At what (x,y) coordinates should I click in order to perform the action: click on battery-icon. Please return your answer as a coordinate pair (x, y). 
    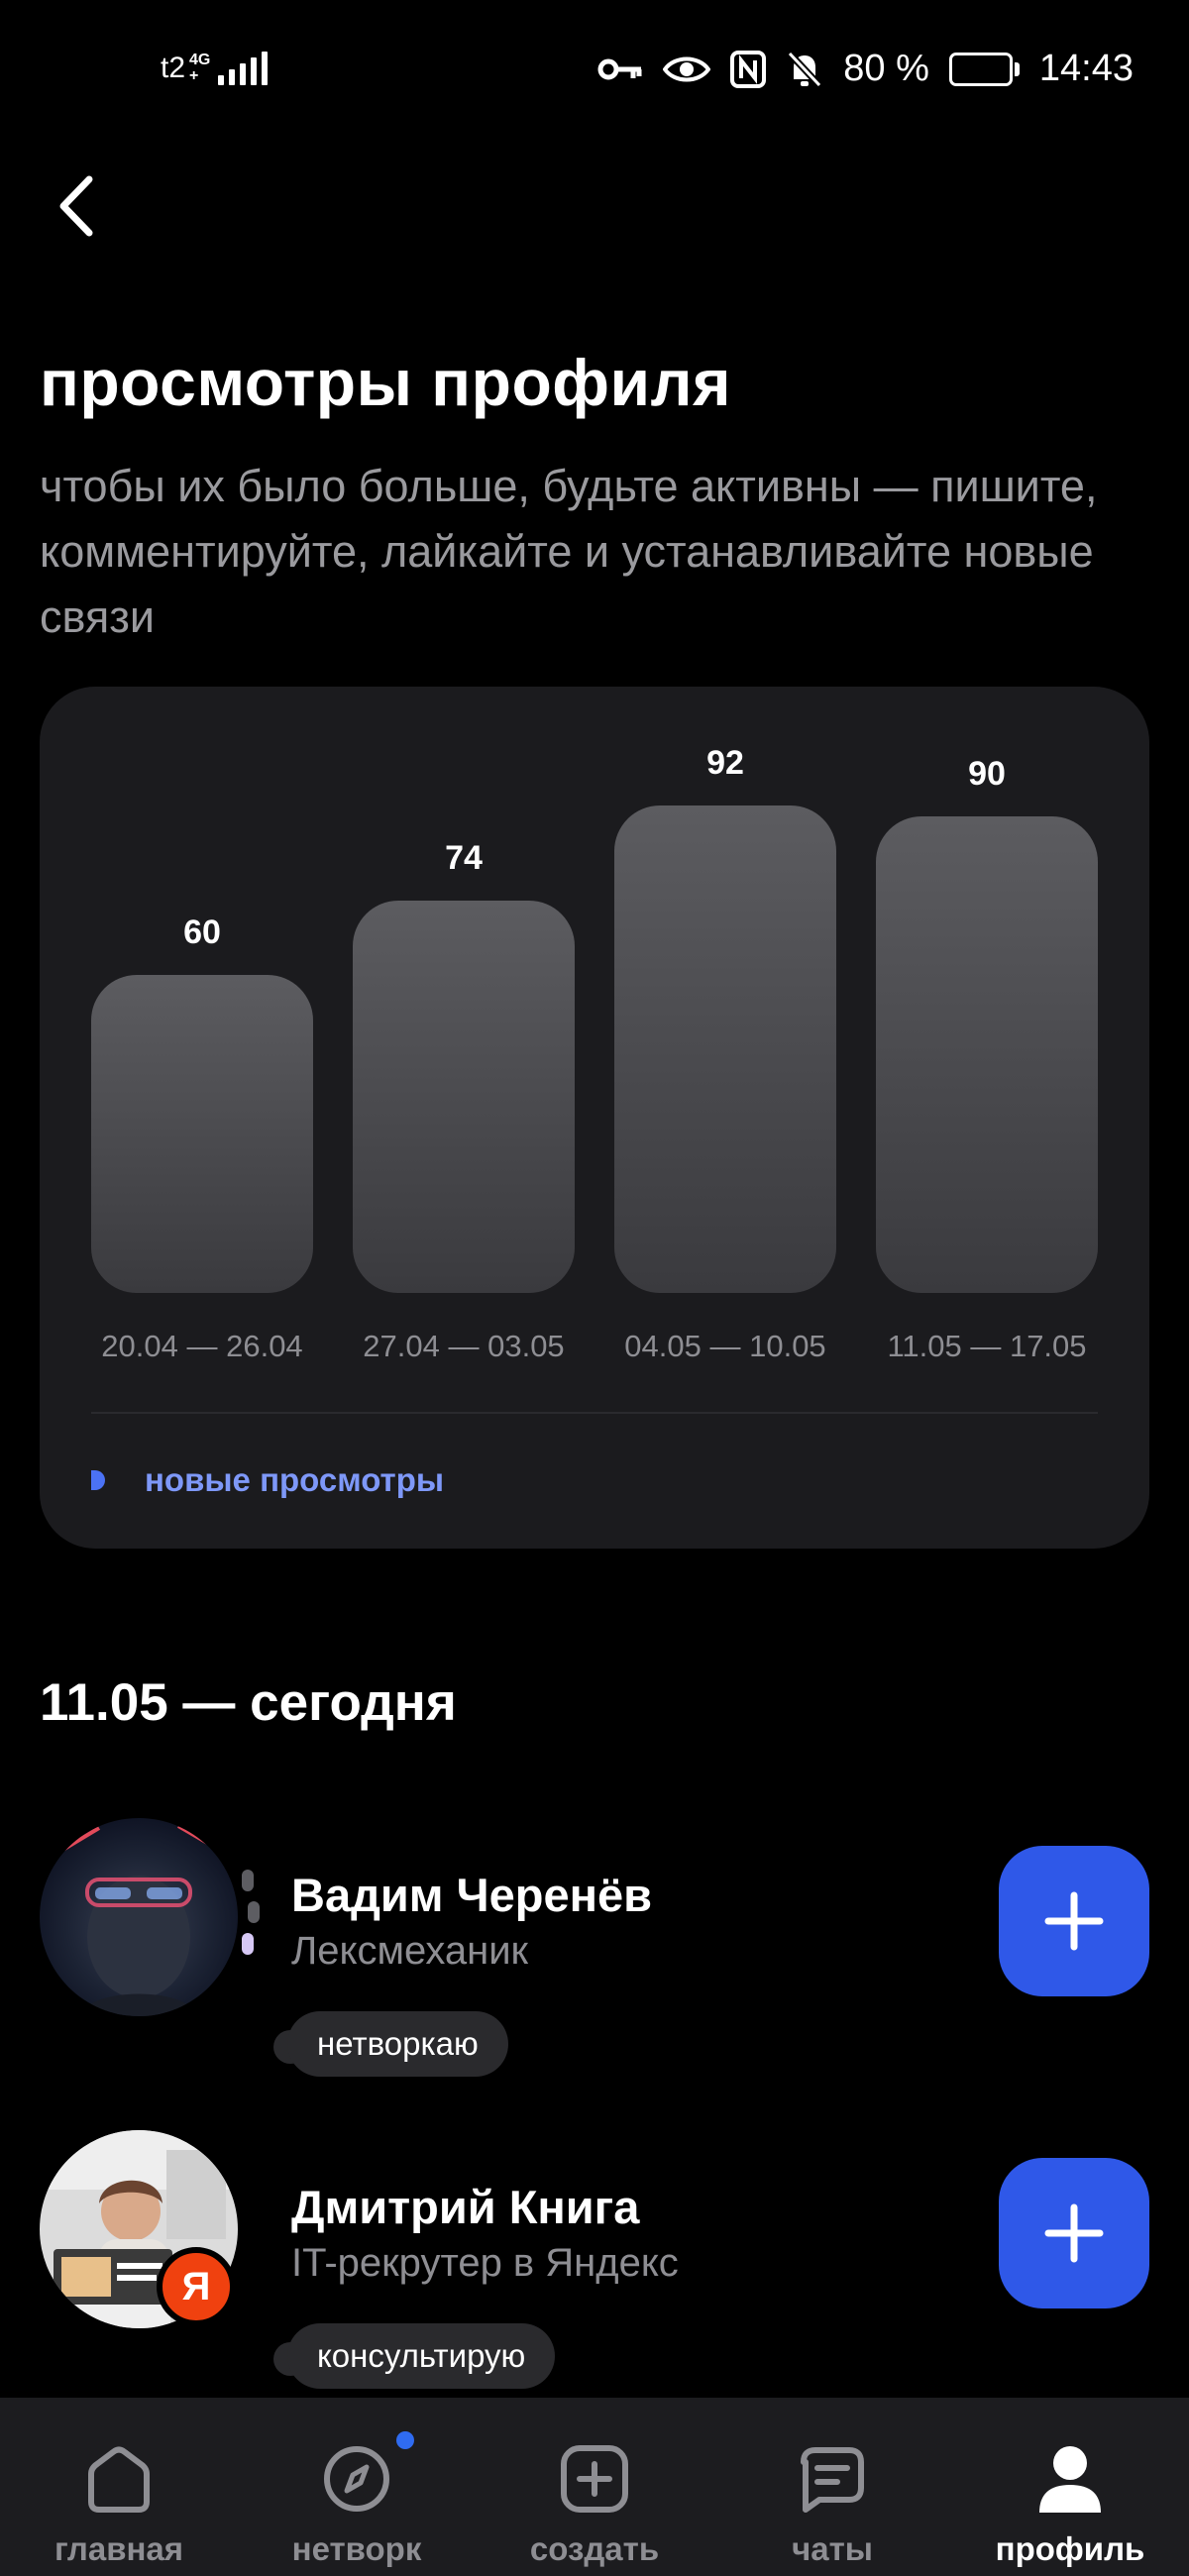
    Looking at the image, I should click on (984, 69).